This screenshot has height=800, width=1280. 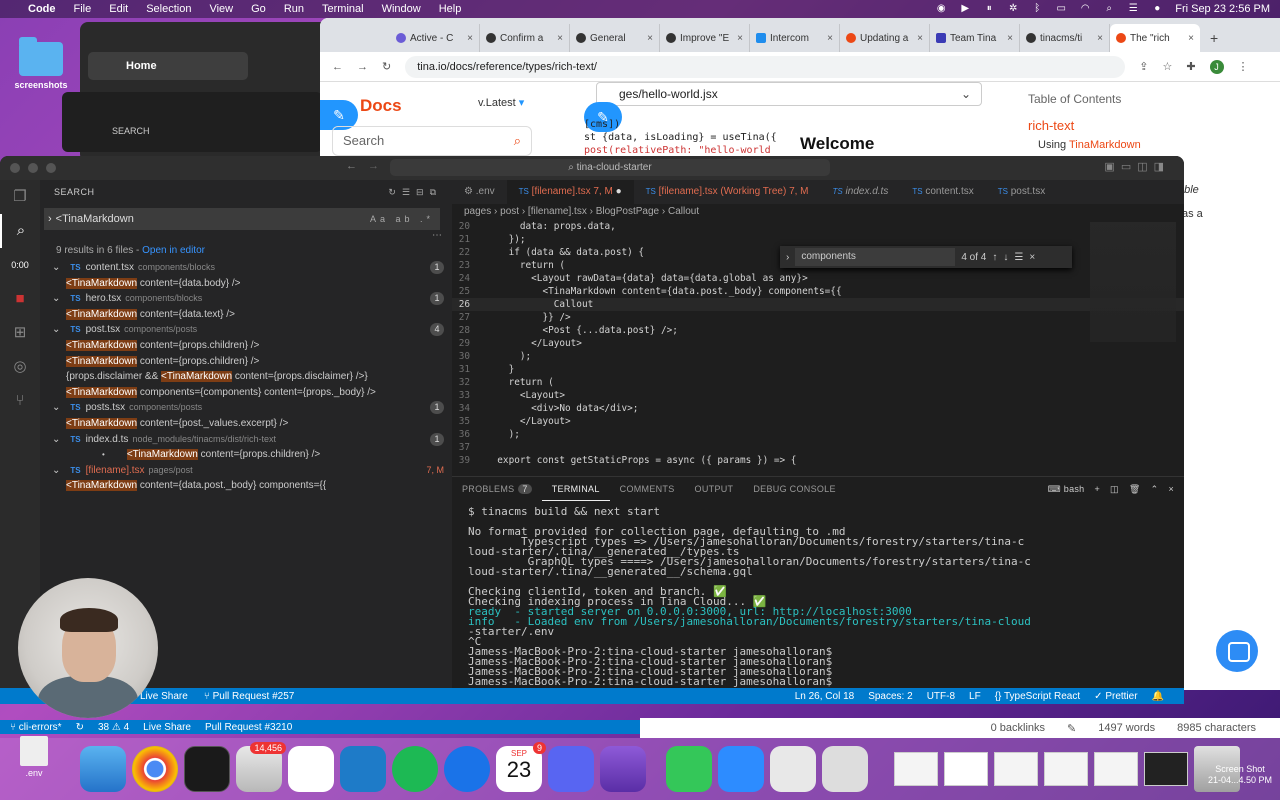 What do you see at coordinates (1018, 257) in the screenshot?
I see `find-in-selection-icon: ☰` at bounding box center [1018, 257].